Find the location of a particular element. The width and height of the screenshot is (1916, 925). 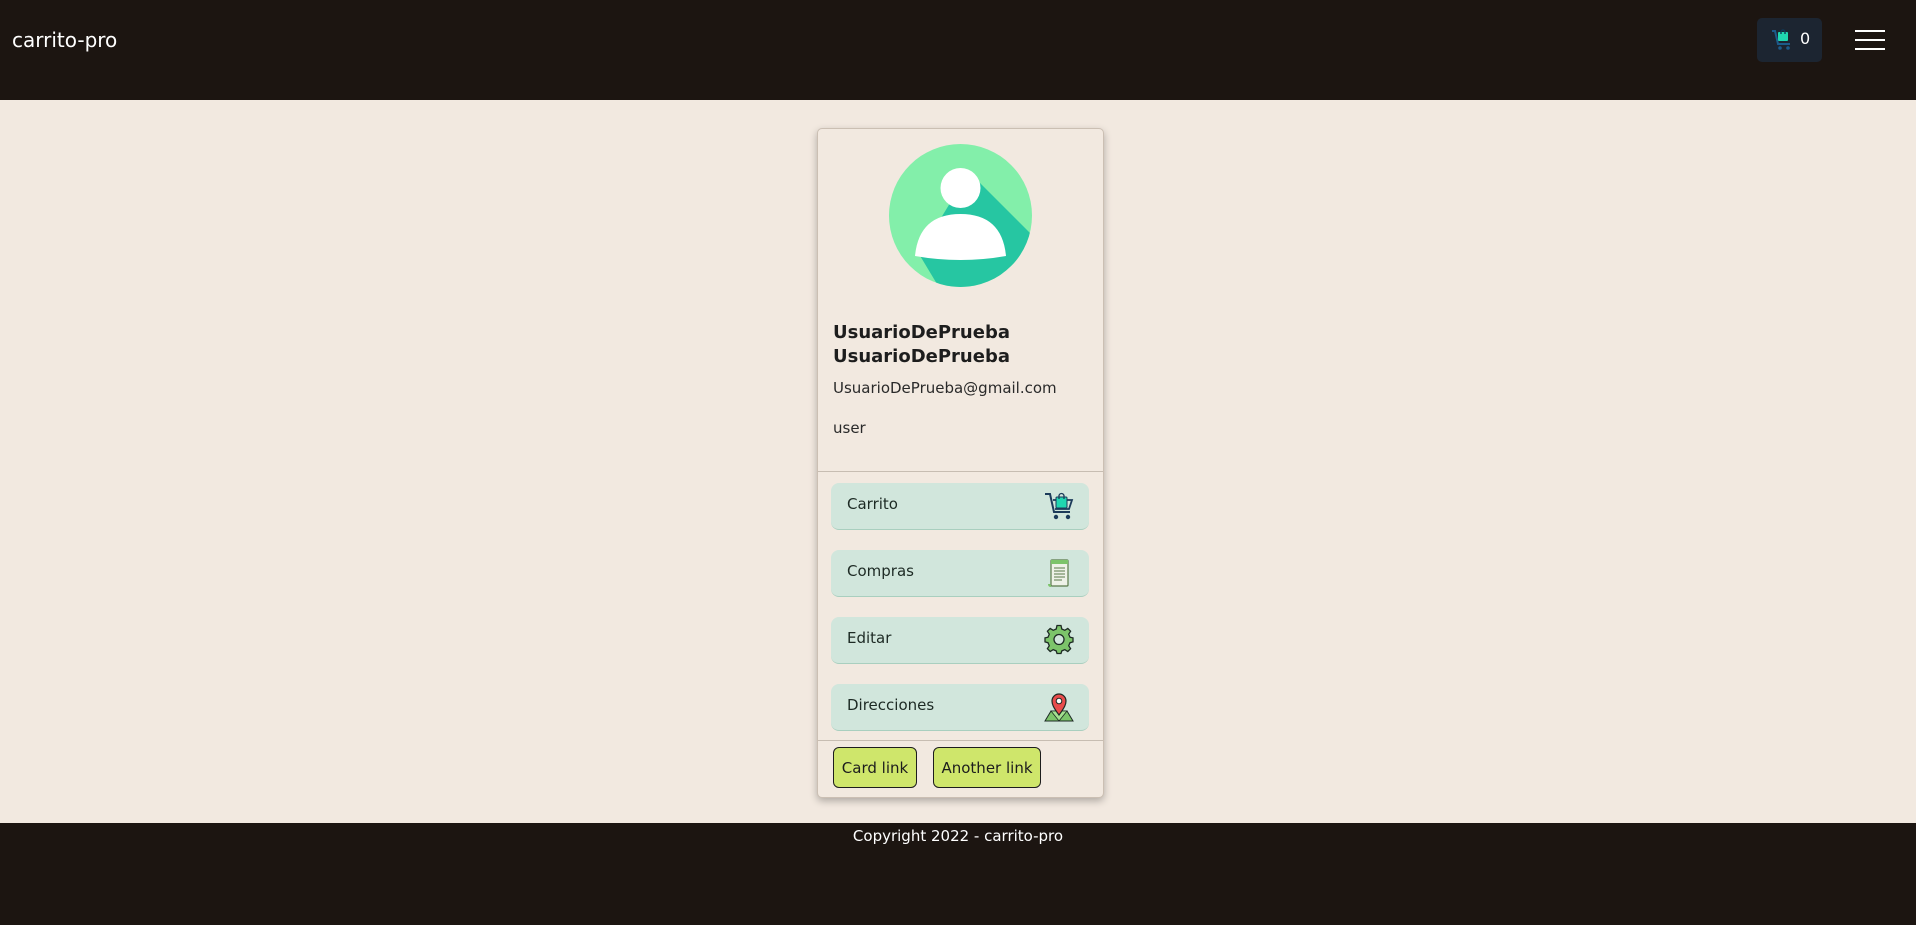

menu-item-editar: Editar is located at coordinates (960, 640).